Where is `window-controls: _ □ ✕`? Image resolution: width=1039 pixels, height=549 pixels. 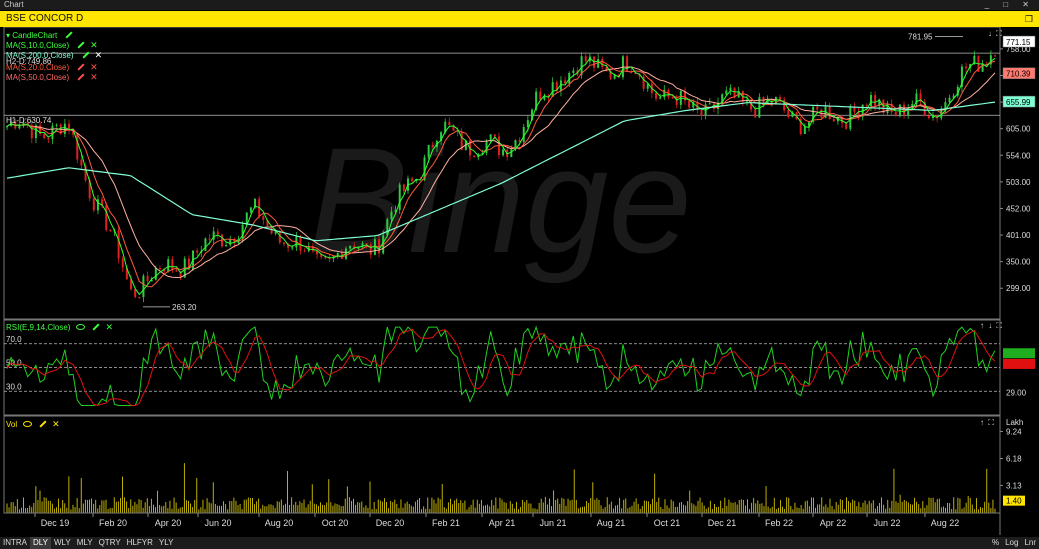 window-controls: _ □ ✕ is located at coordinates (1010, 5).